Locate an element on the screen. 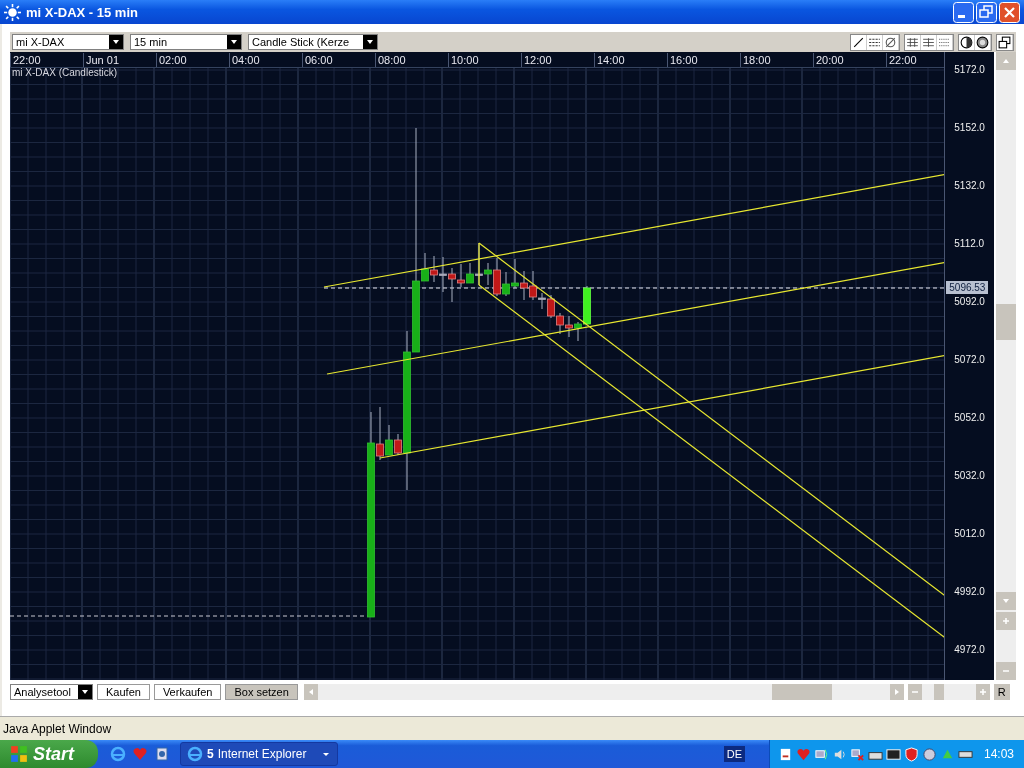 This screenshot has width=1024, height=768. time-label: 12:00 is located at coordinates (557, 60).